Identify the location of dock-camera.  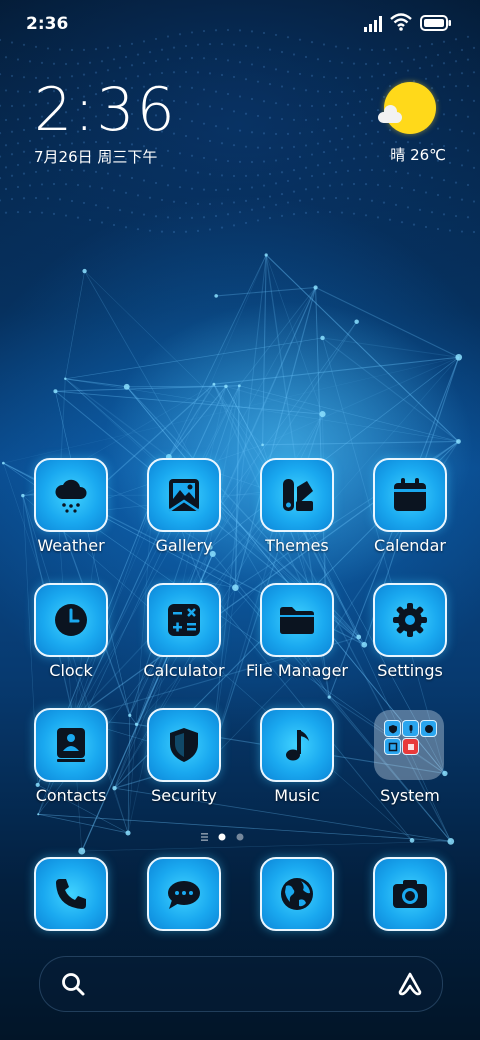
(410, 897).